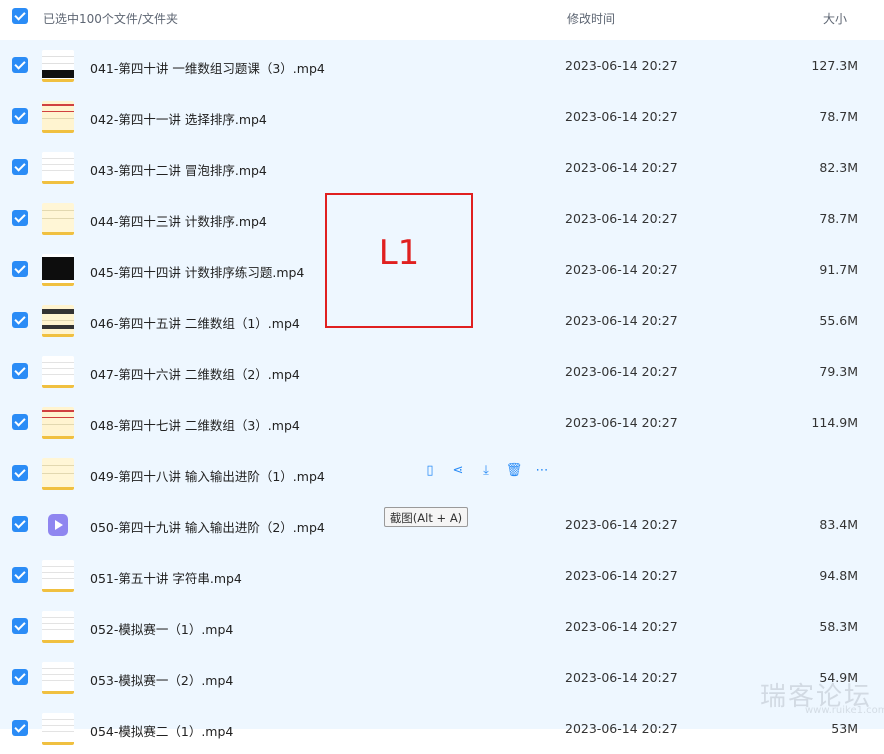 The height and width of the screenshot is (754, 884). I want to click on file-name: 049-第四十八讲 输入输出进阶（1）.mp4, so click(207, 475).